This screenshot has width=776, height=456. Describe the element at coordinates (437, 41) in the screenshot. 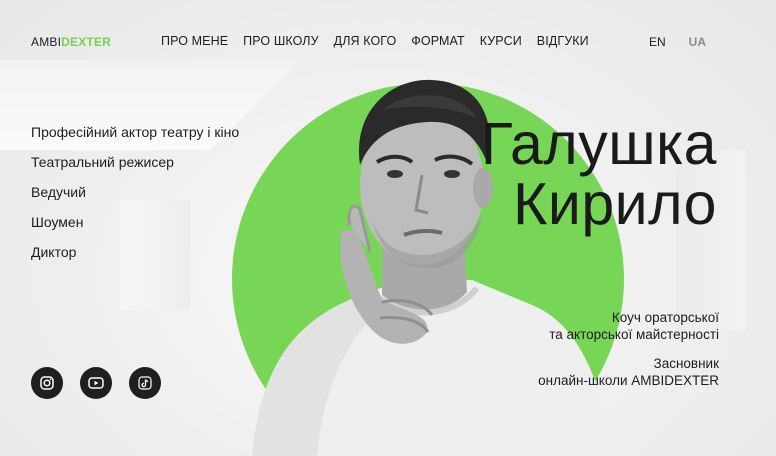

I see `nav-format: ФОРМАТ` at that location.